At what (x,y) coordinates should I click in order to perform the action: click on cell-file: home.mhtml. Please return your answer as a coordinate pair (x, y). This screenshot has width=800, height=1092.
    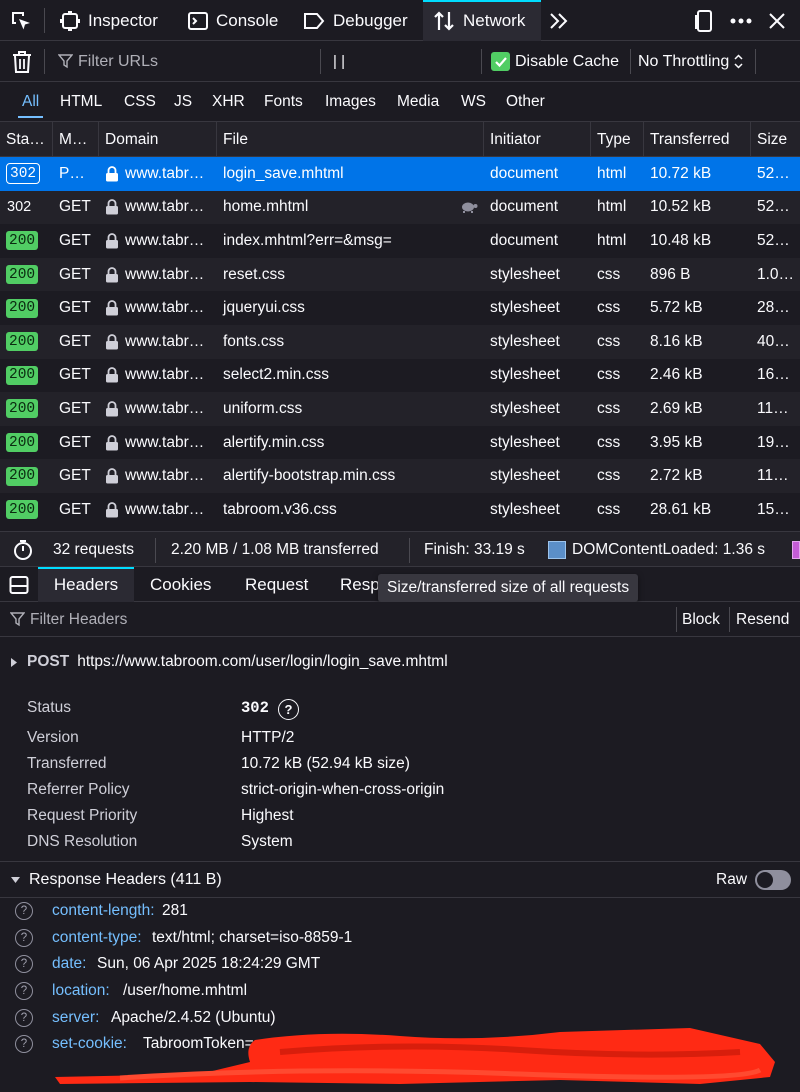
    Looking at the image, I should click on (350, 208).